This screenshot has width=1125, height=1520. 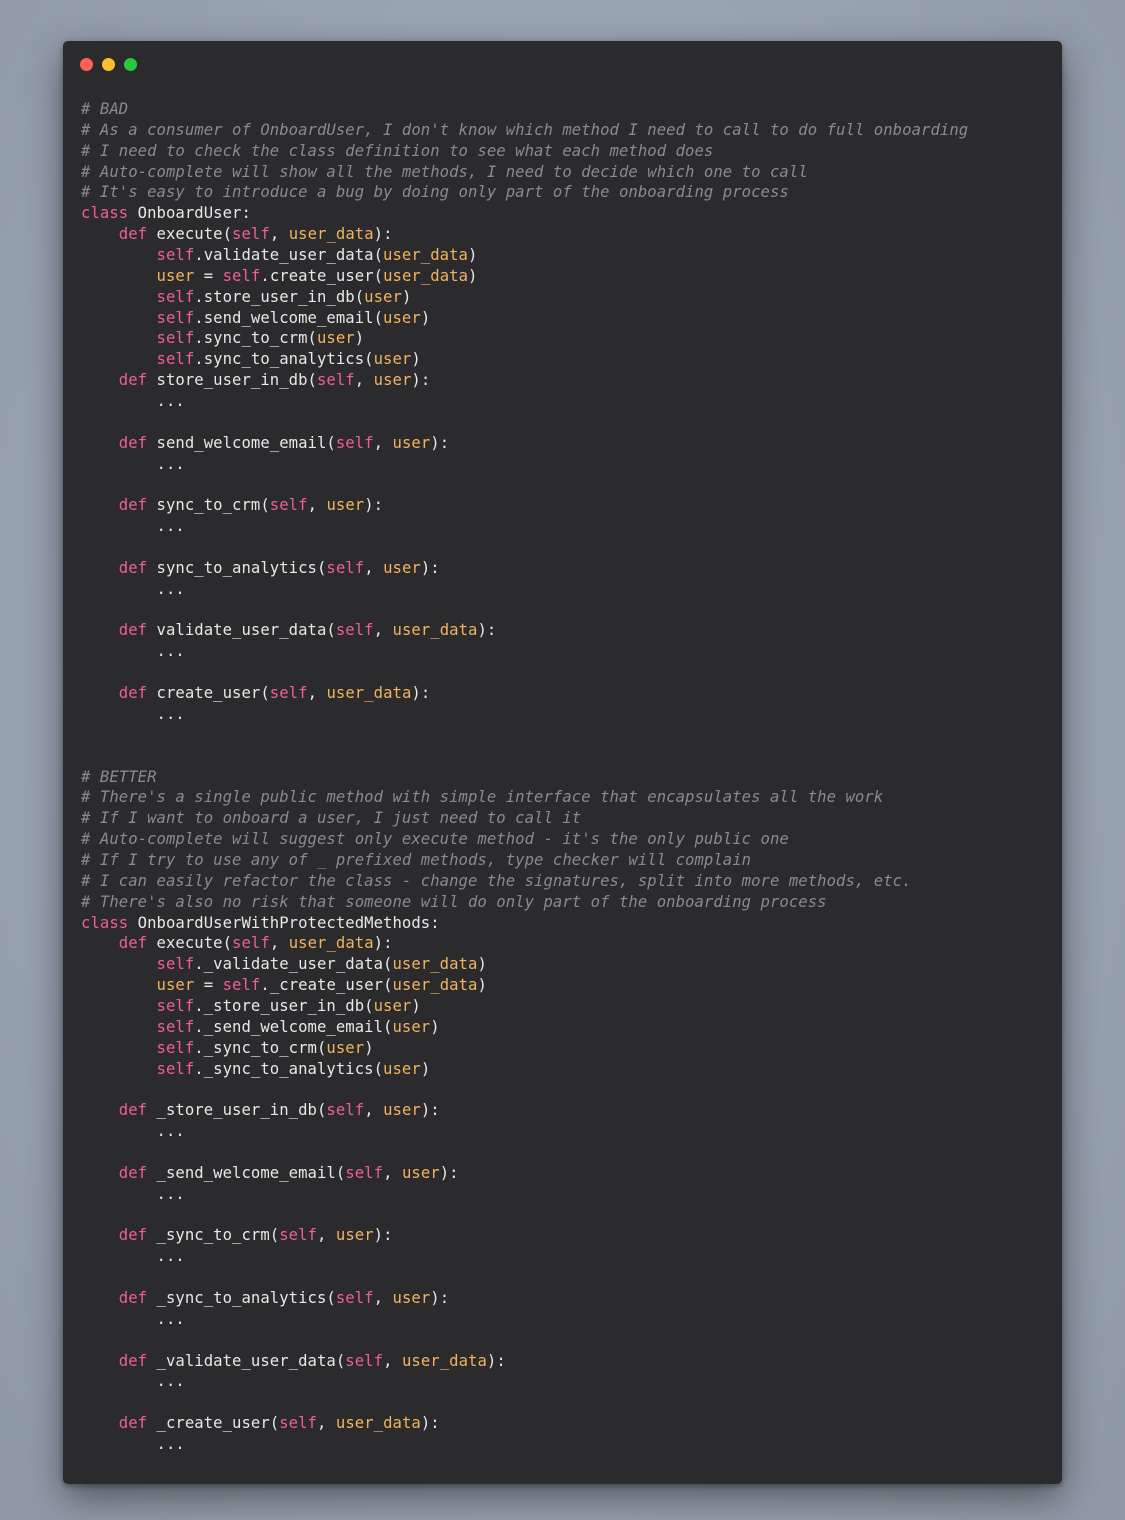 What do you see at coordinates (237, 567) in the screenshot?
I see `code-token-name: sync_to_analytics(` at bounding box center [237, 567].